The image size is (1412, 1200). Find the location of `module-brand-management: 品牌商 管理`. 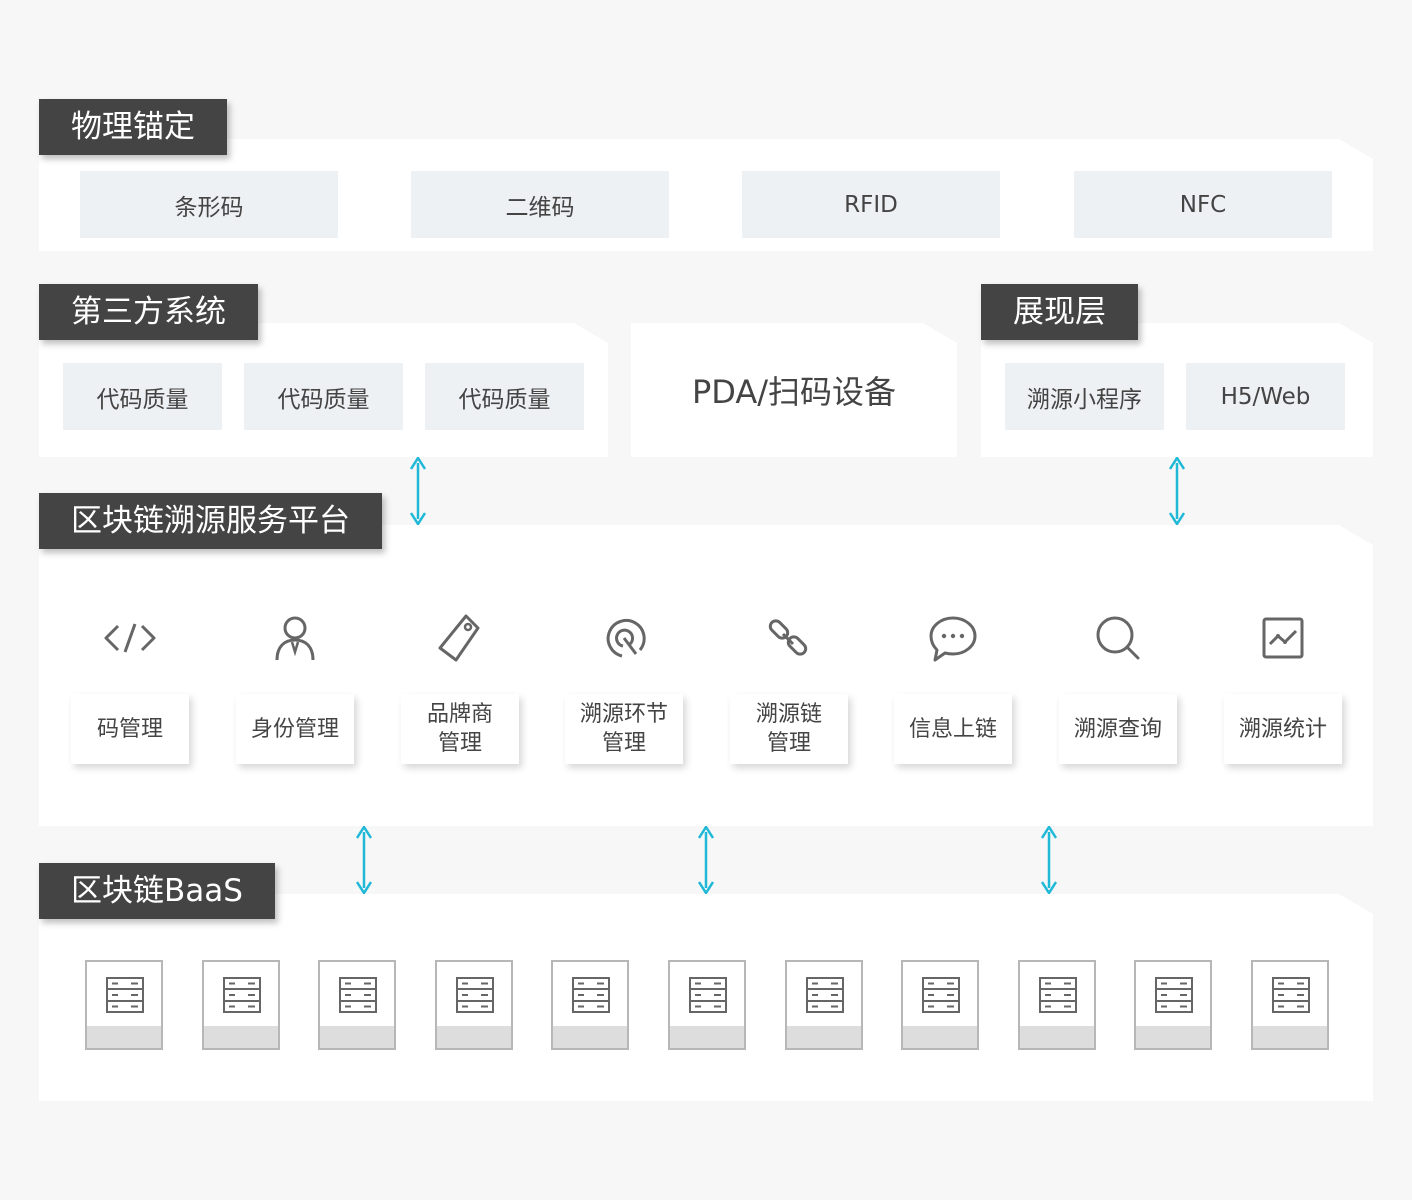

module-brand-management: 品牌商 管理 is located at coordinates (460, 688).